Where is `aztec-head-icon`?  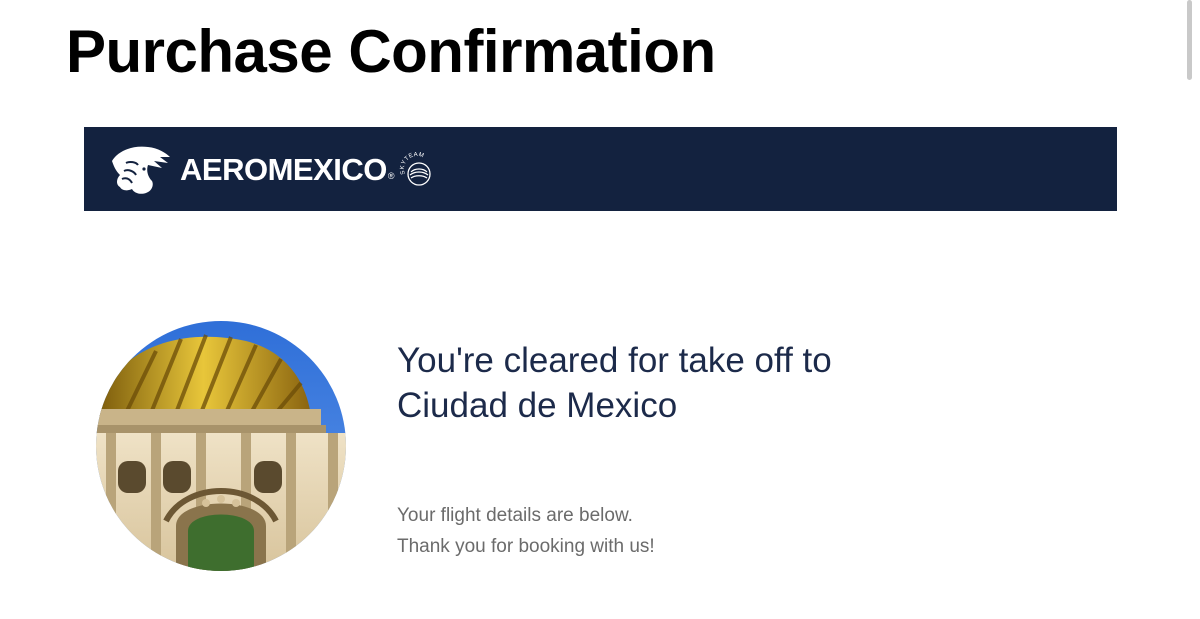
aztec-head-icon is located at coordinates (141, 170).